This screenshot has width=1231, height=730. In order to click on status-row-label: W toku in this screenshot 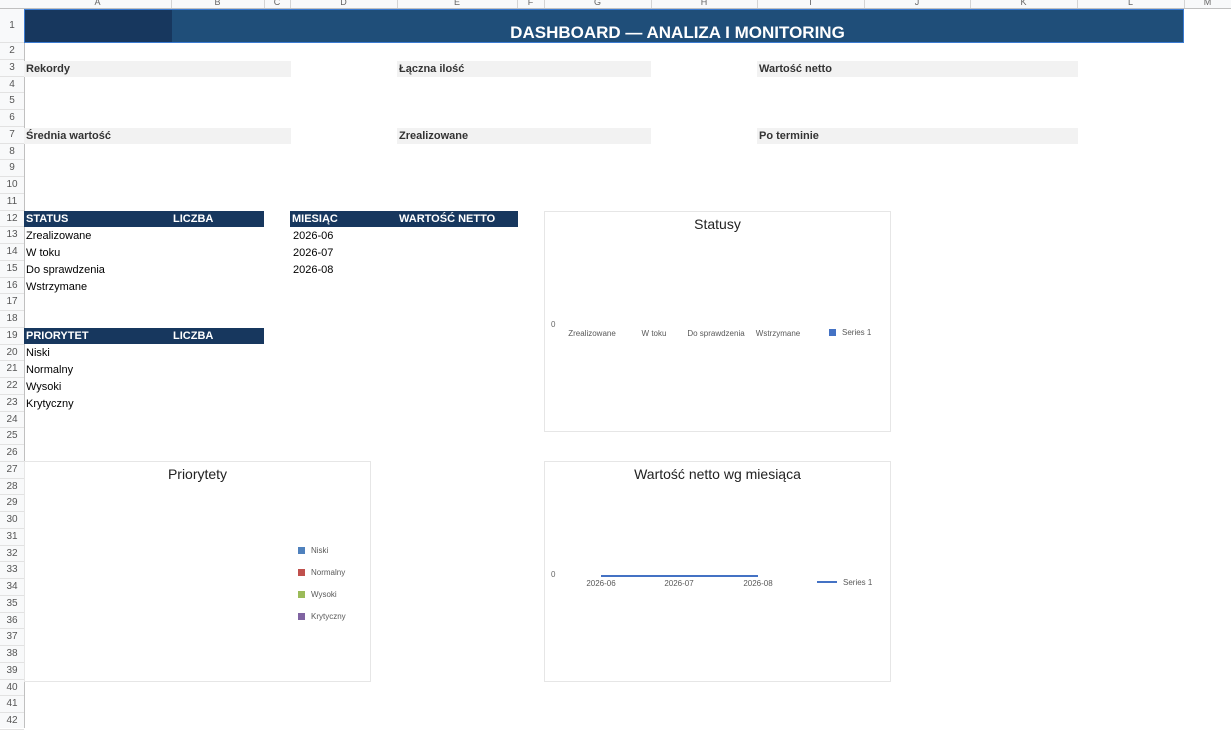, I will do `click(43, 253)`.